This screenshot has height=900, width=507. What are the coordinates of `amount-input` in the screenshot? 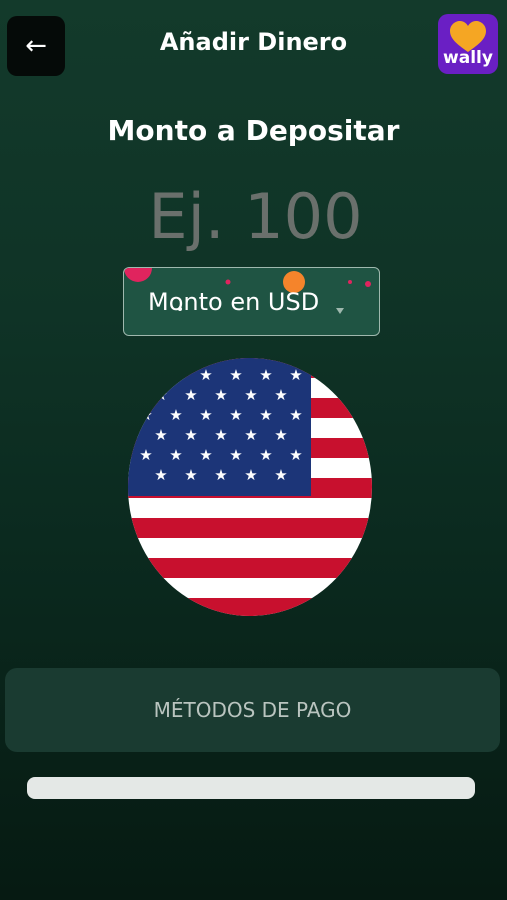 It's located at (253, 216).